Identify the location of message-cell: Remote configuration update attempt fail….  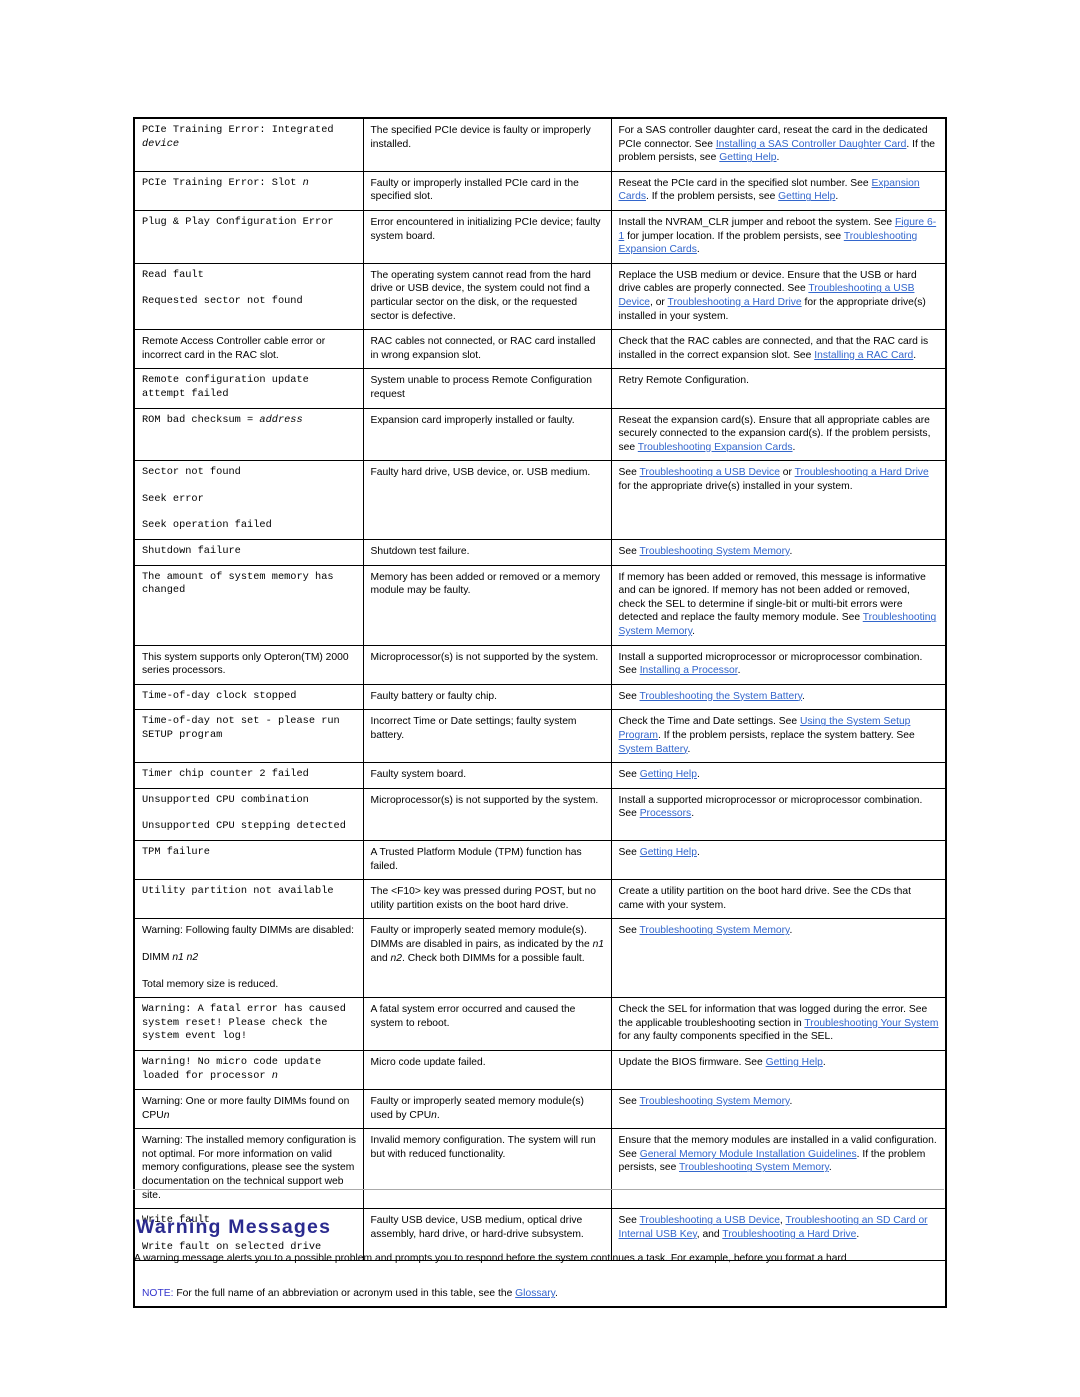
(248, 388).